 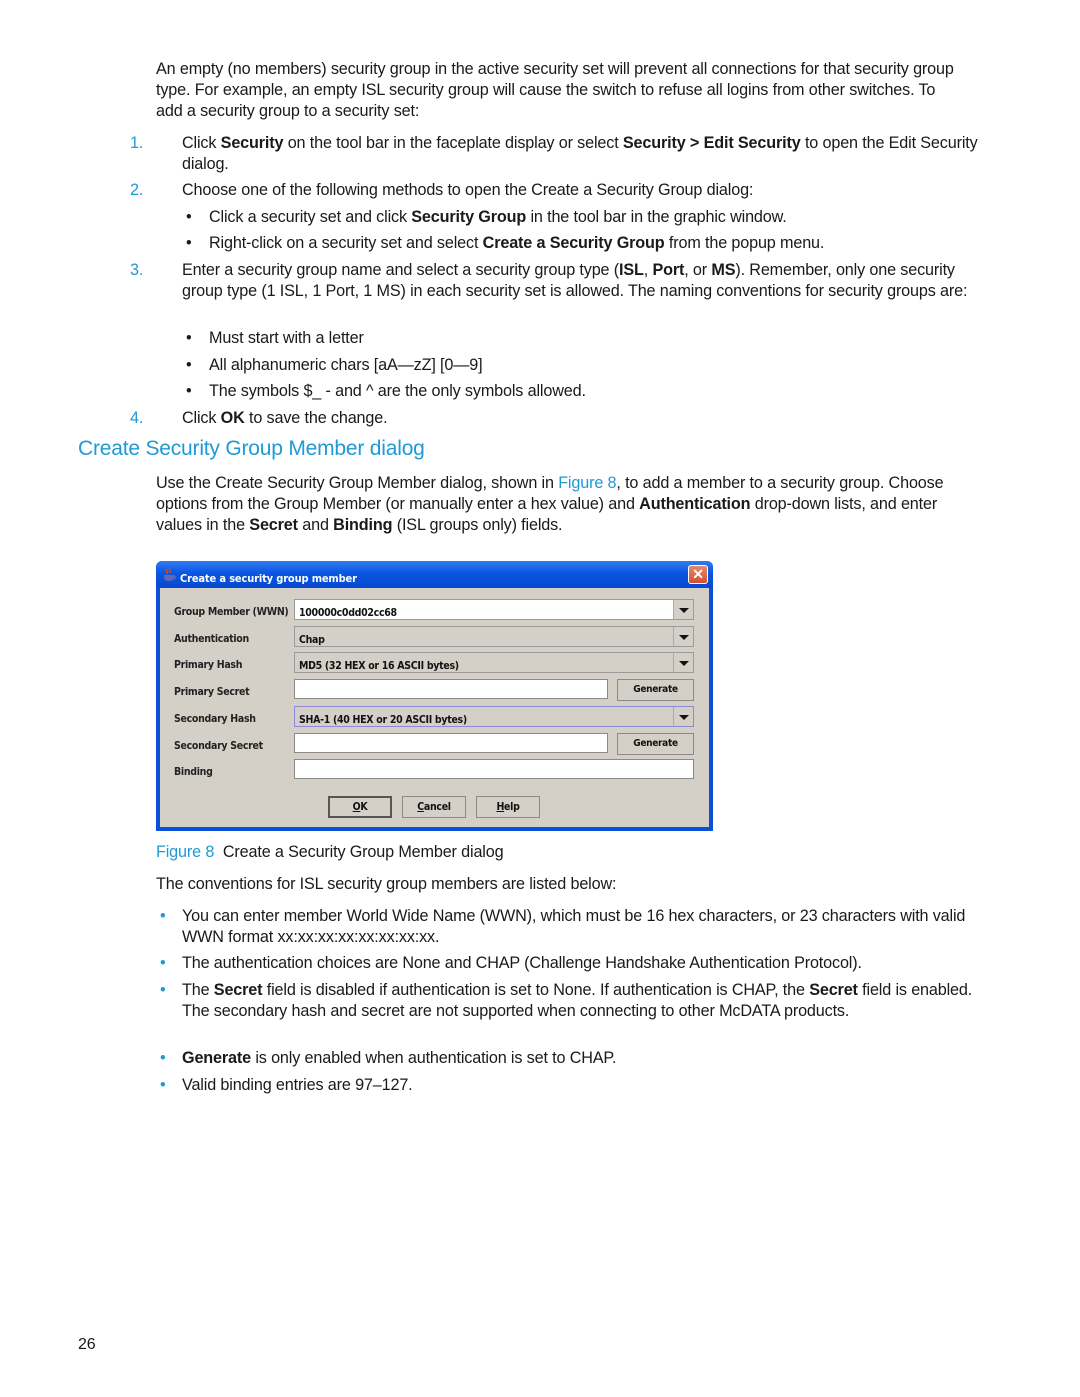 I want to click on primary-secret-input, so click(x=451, y=689).